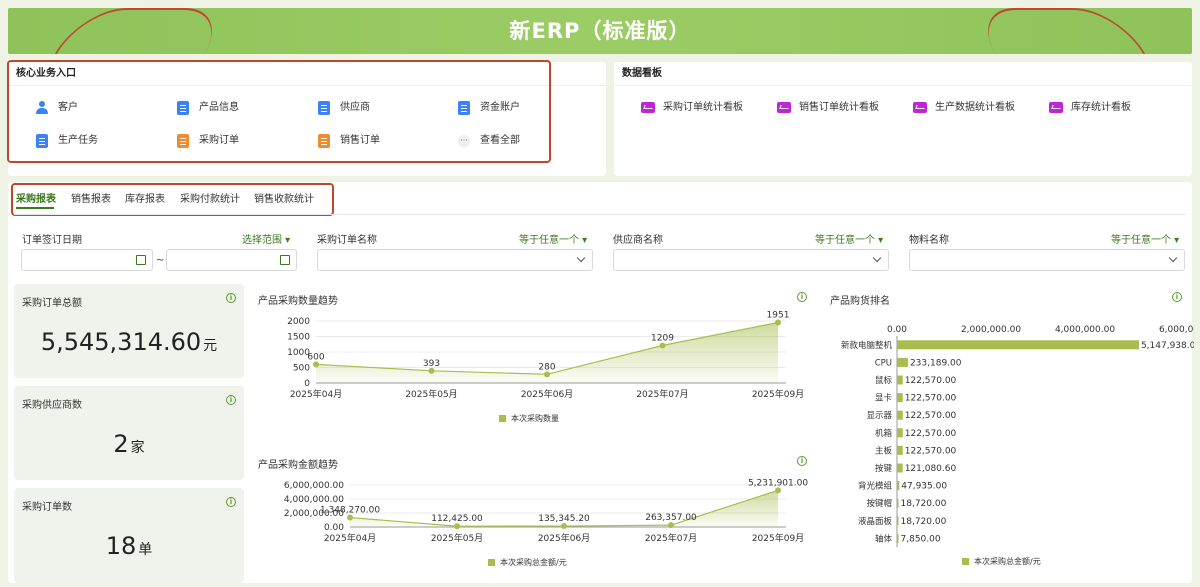 The width and height of the screenshot is (1200, 587). I want to click on y-tick-label: 2000, so click(298, 322).